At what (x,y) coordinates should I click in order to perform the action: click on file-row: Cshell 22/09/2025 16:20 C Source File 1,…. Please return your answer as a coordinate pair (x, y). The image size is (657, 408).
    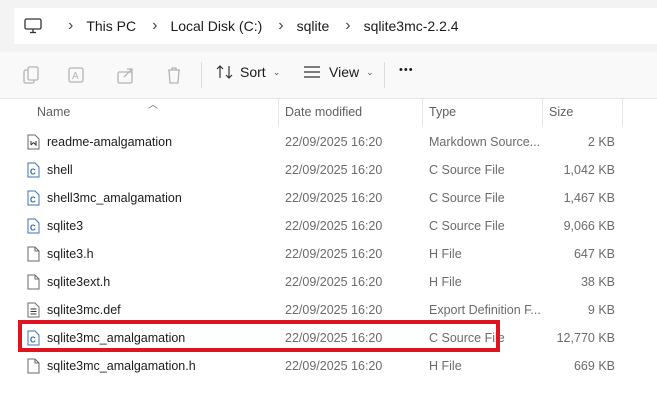
    Looking at the image, I should click on (328, 170).